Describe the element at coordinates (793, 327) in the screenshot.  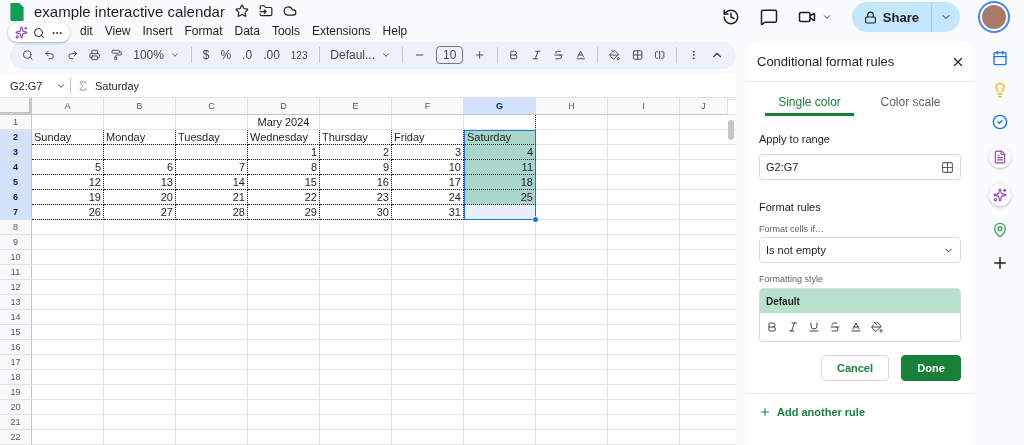
I see `italic-icon` at that location.